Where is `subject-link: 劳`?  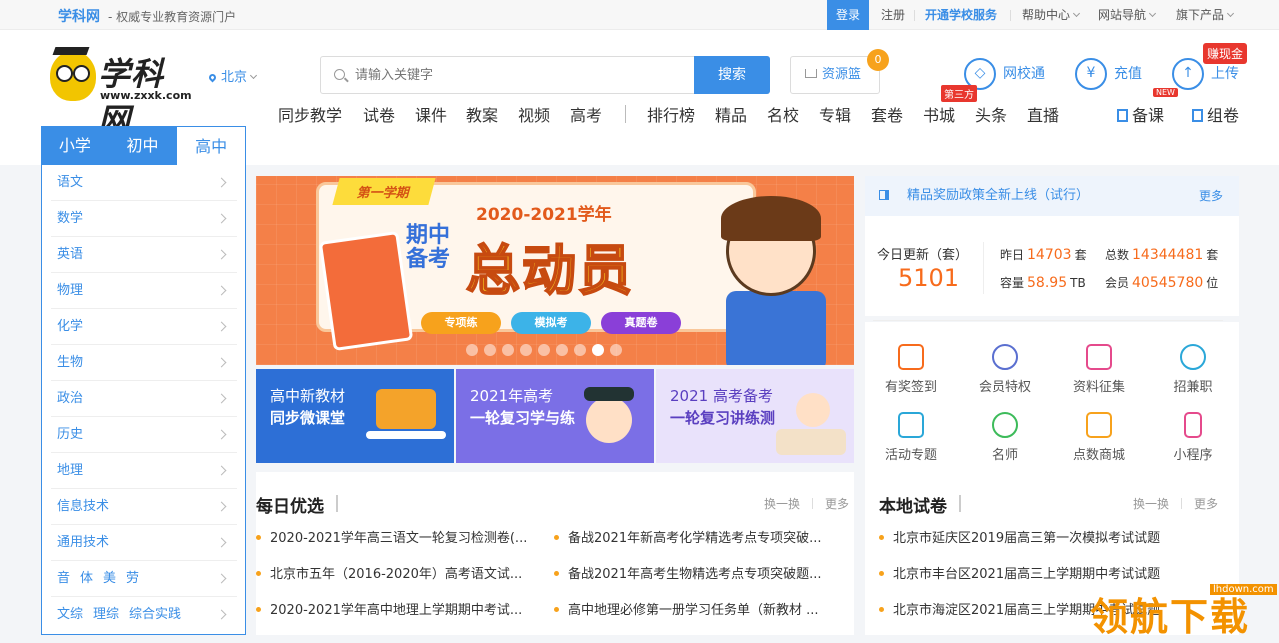 subject-link: 劳 is located at coordinates (132, 578).